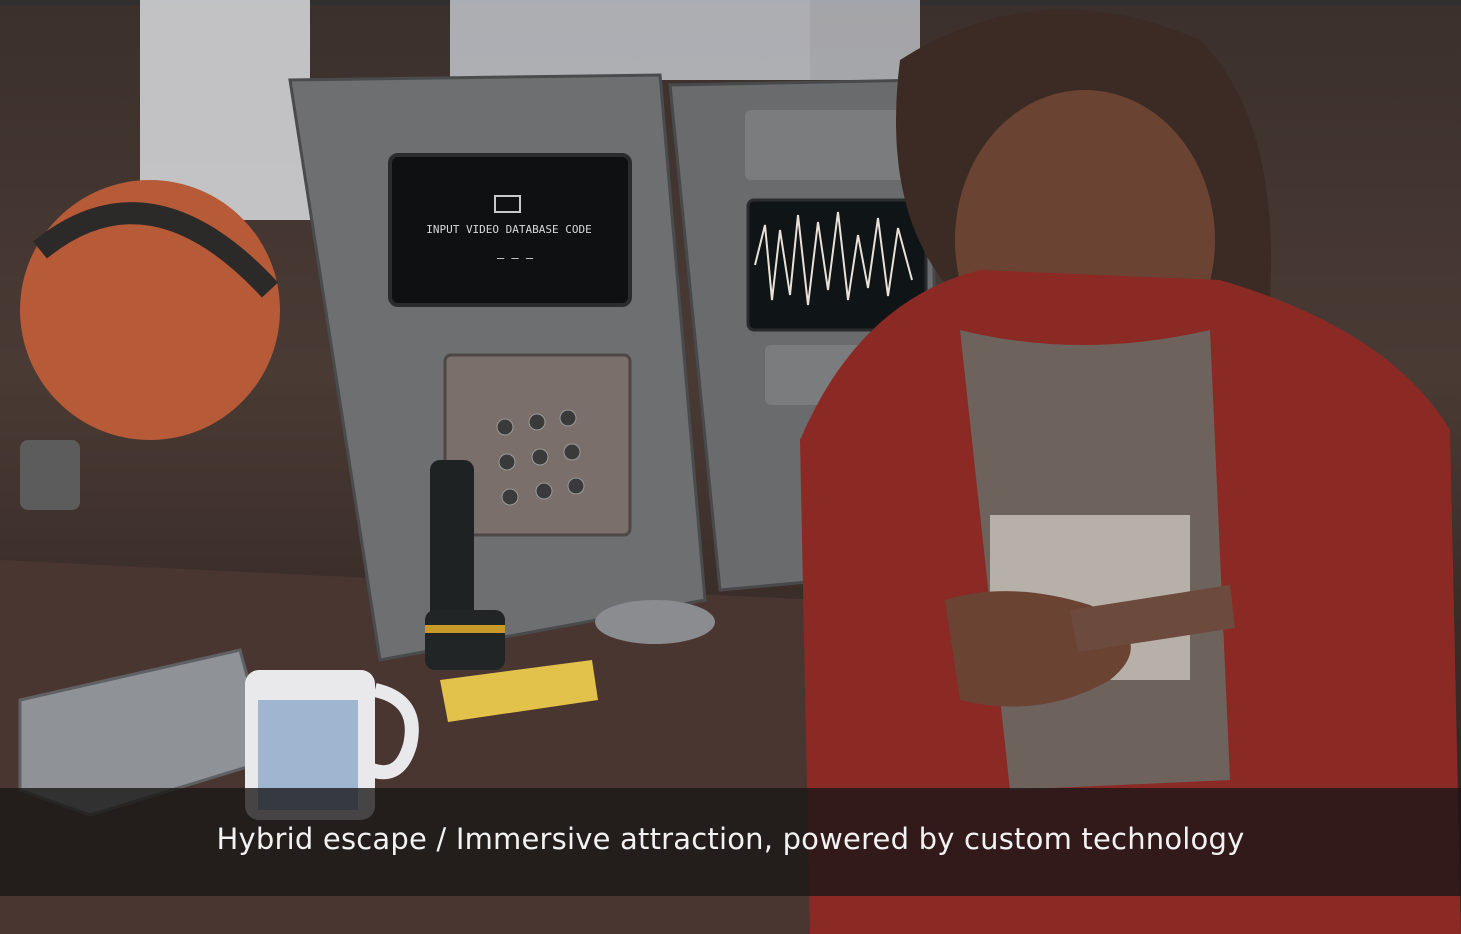  What do you see at coordinates (50, 475) in the screenshot?
I see `helmet-lamp` at bounding box center [50, 475].